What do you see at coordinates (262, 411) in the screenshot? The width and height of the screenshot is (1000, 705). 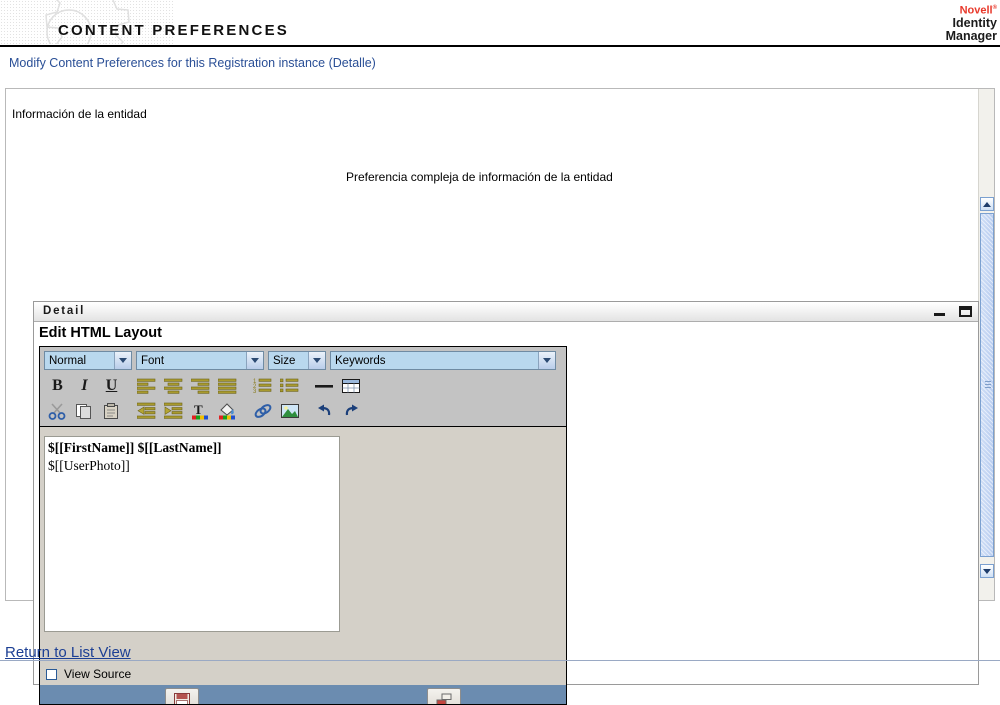 I see `insert-link-icon` at bounding box center [262, 411].